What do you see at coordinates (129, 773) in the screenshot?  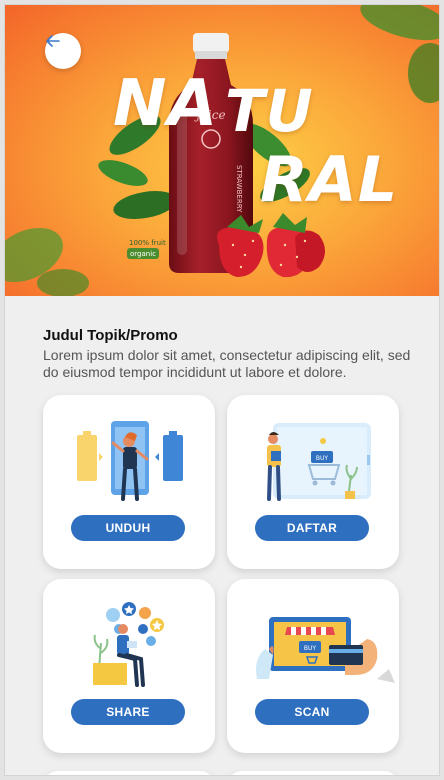 I see `card-peek-left` at bounding box center [129, 773].